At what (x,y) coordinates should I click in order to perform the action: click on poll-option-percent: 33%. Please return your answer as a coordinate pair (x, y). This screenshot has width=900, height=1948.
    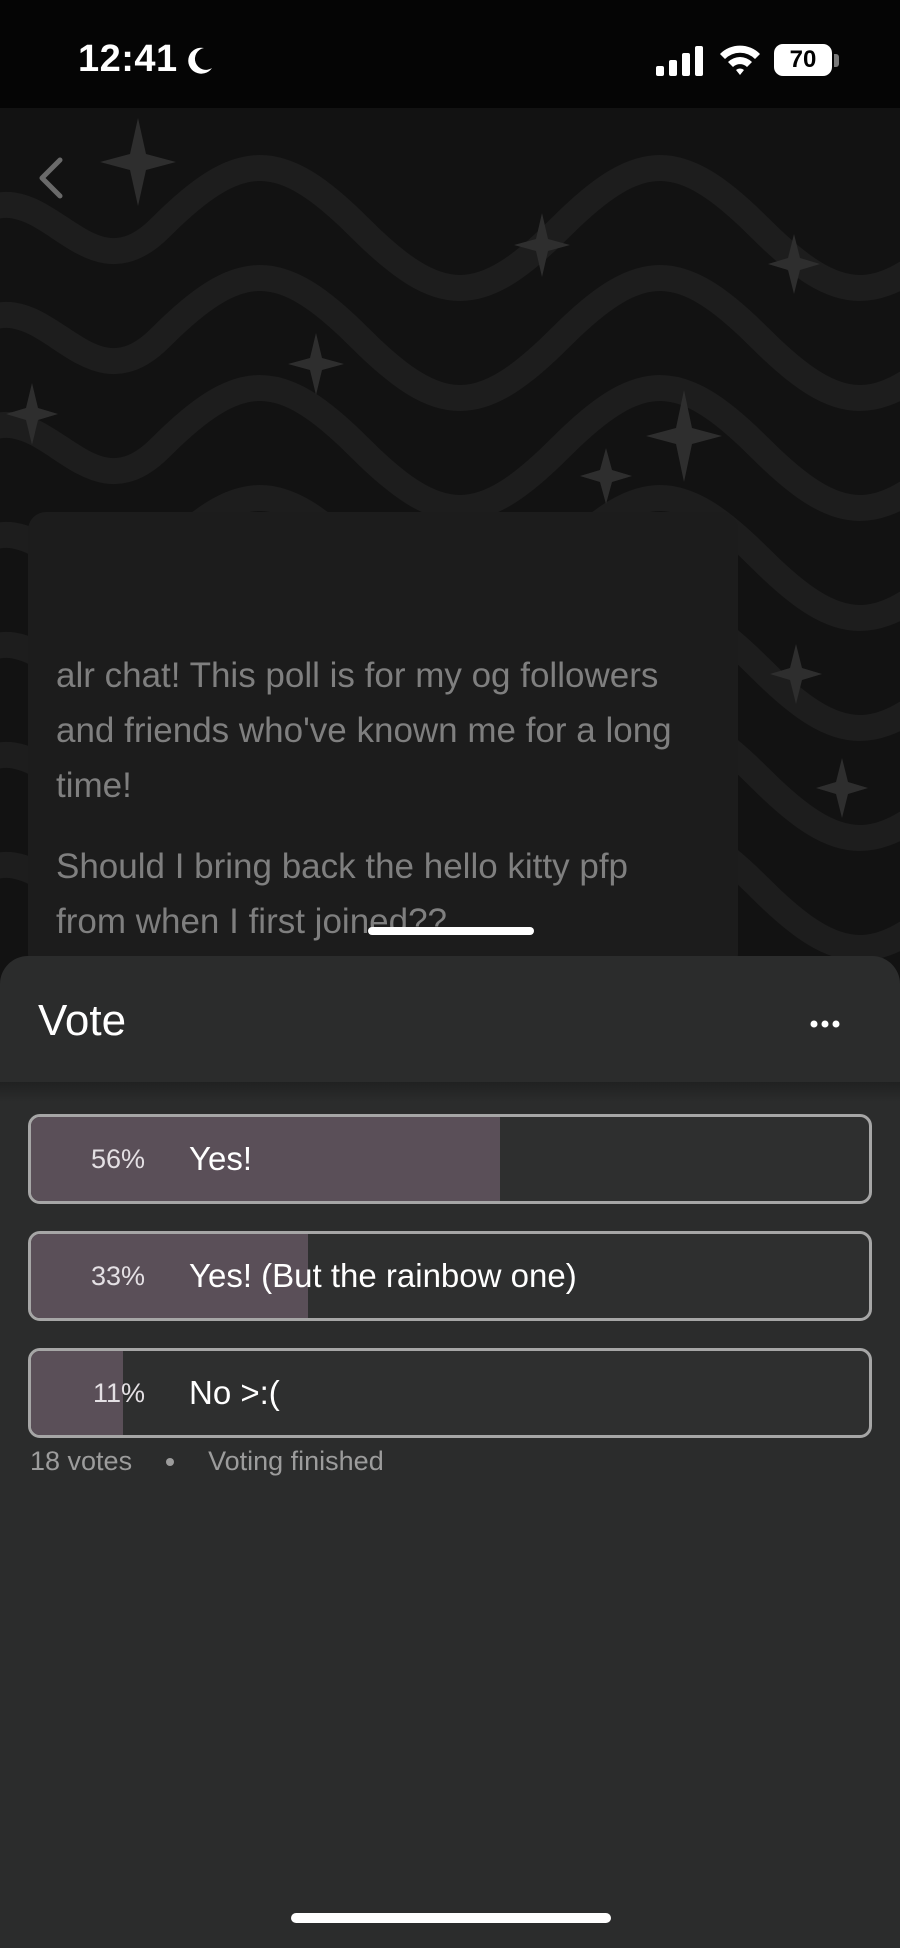
    Looking at the image, I should click on (117, 1276).